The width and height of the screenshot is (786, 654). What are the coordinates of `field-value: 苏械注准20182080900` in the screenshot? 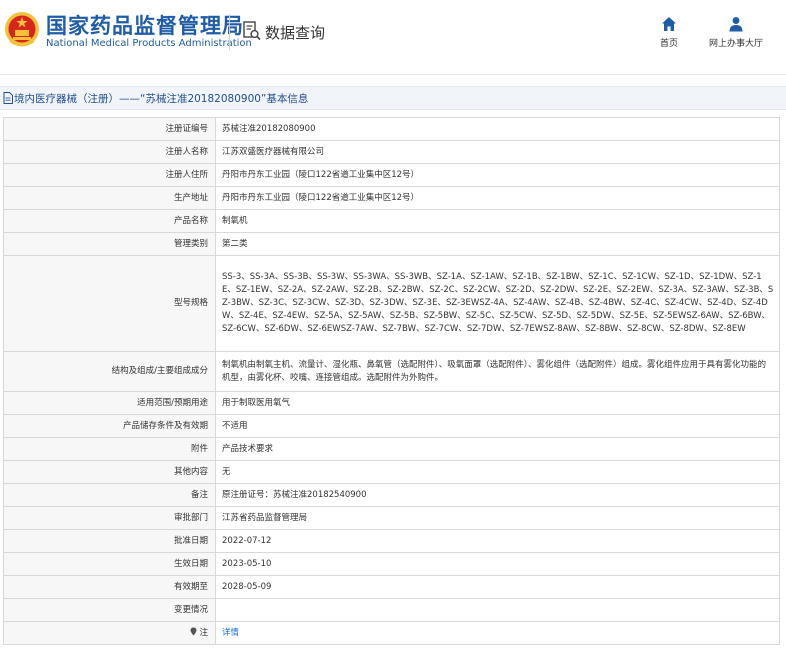 It's located at (497, 129).